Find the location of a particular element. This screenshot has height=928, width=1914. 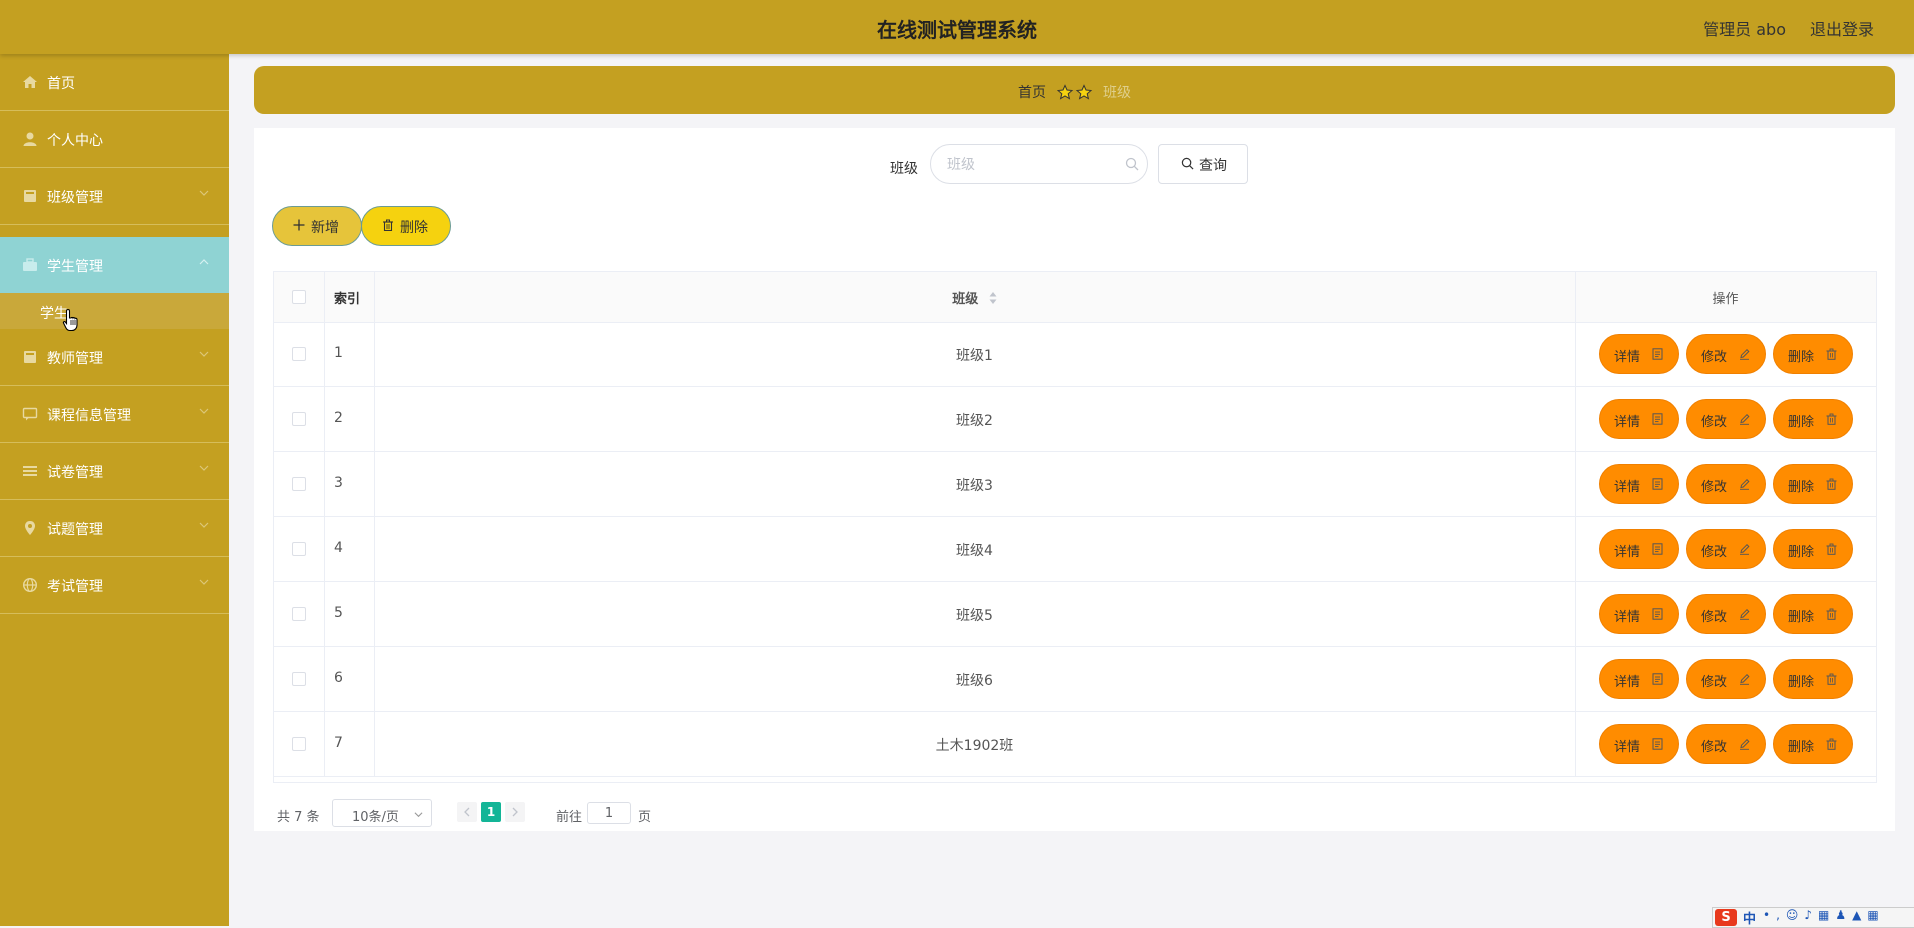

goto-label: 前往 is located at coordinates (569, 817).